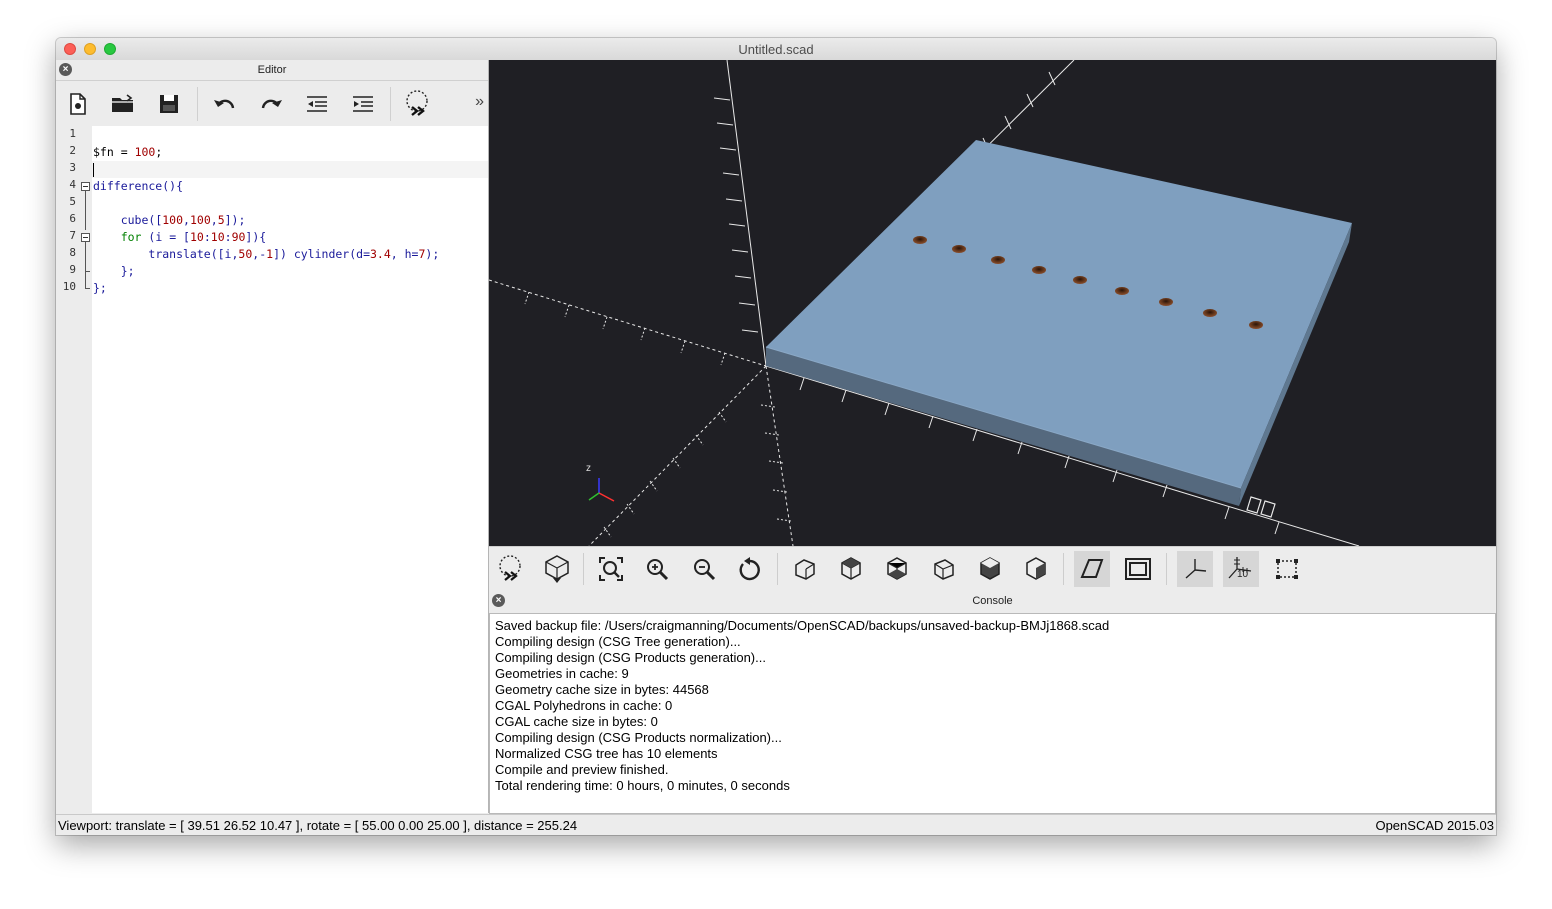  Describe the element at coordinates (479, 102) in the screenshot. I see `toolbar-more-button: »` at that location.